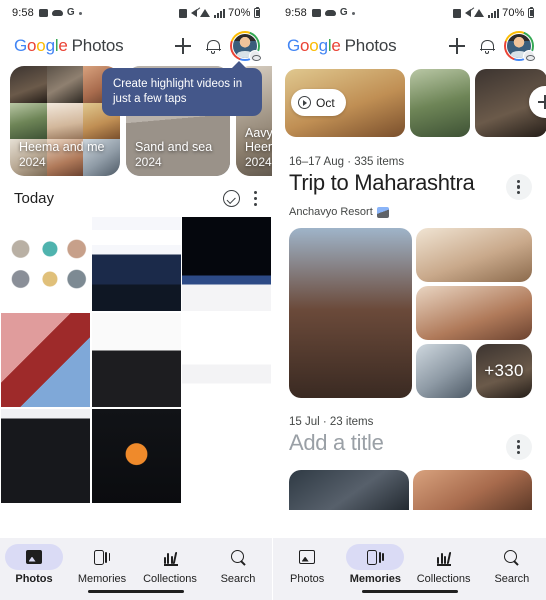 The height and width of the screenshot is (600, 546). I want to click on memory-title-placeholder: Add a title, so click(397, 443).